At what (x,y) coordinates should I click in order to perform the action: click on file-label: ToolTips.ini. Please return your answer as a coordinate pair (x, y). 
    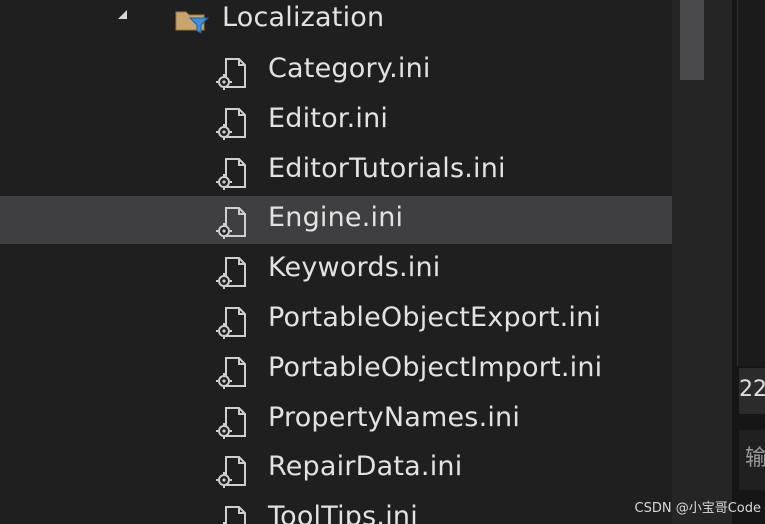
    Looking at the image, I should click on (343, 512).